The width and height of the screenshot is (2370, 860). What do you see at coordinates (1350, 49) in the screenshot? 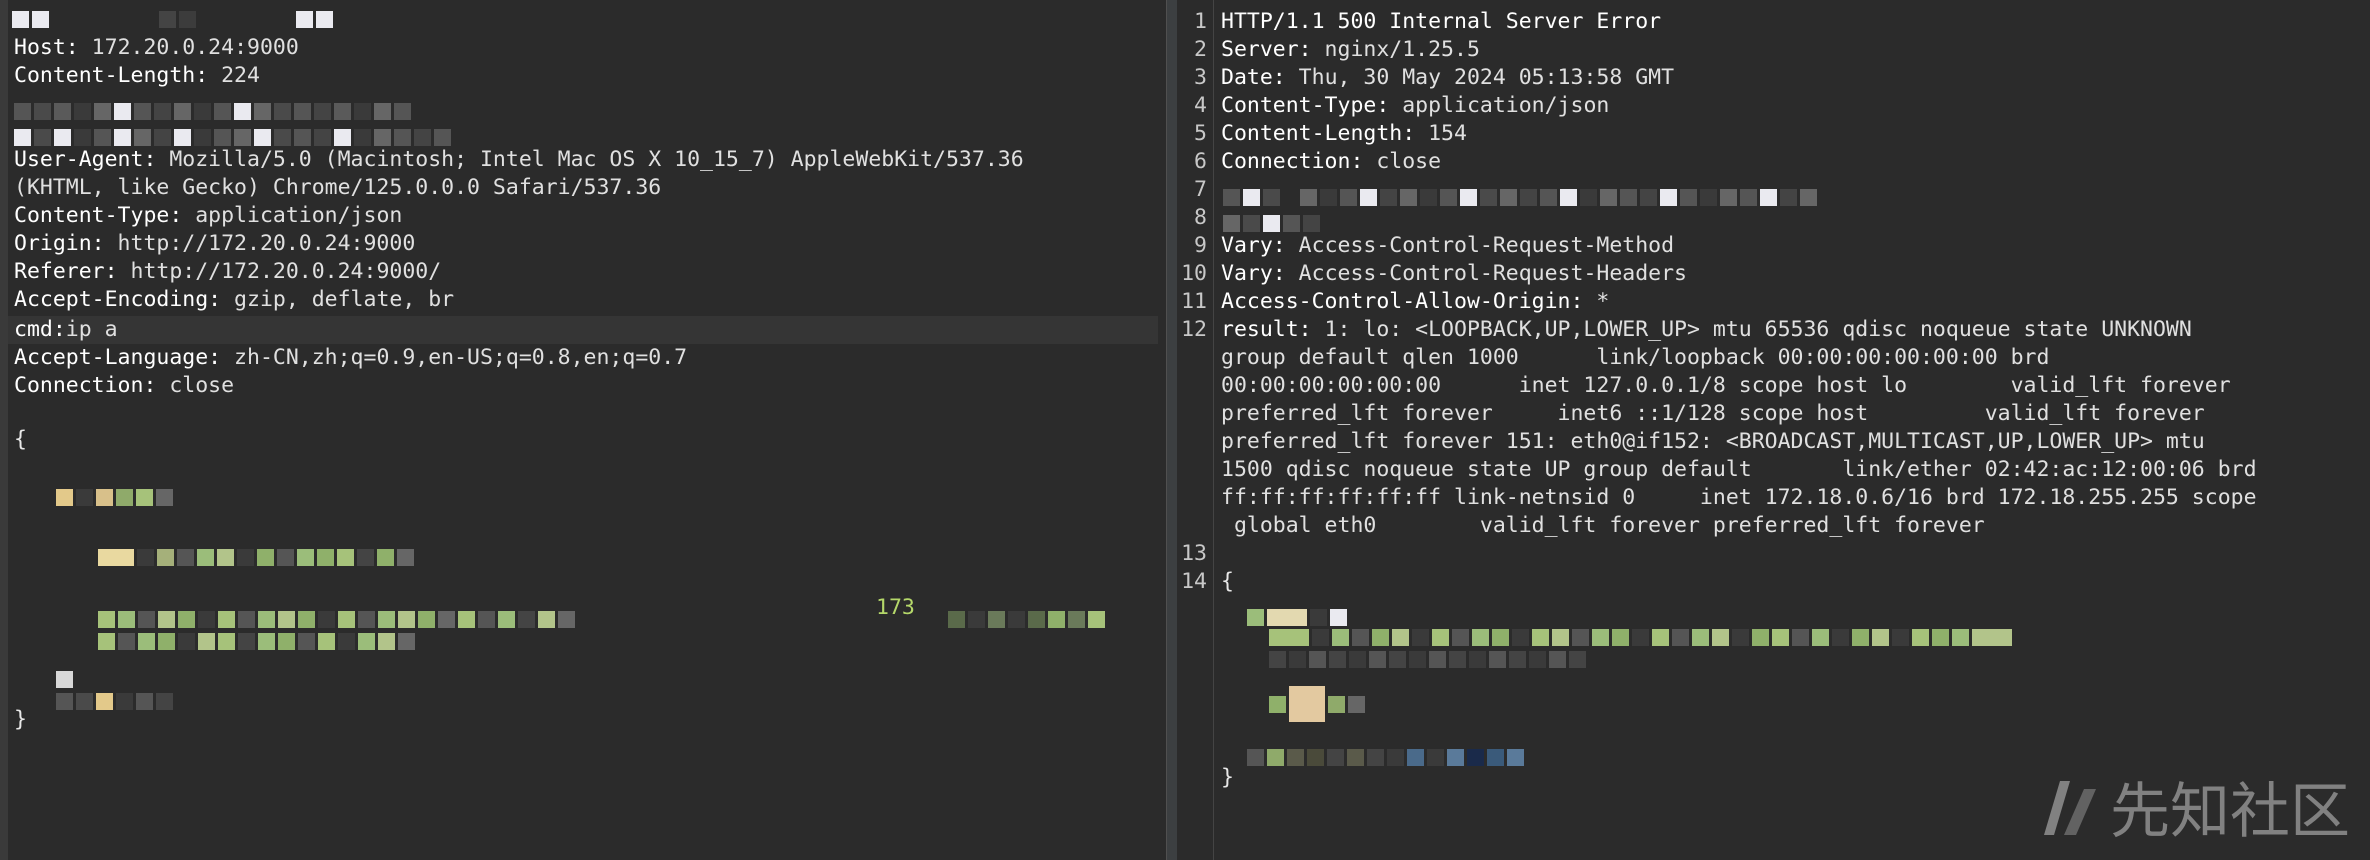
I see `response-header-line: Server: nginx/1.25.5` at bounding box center [1350, 49].